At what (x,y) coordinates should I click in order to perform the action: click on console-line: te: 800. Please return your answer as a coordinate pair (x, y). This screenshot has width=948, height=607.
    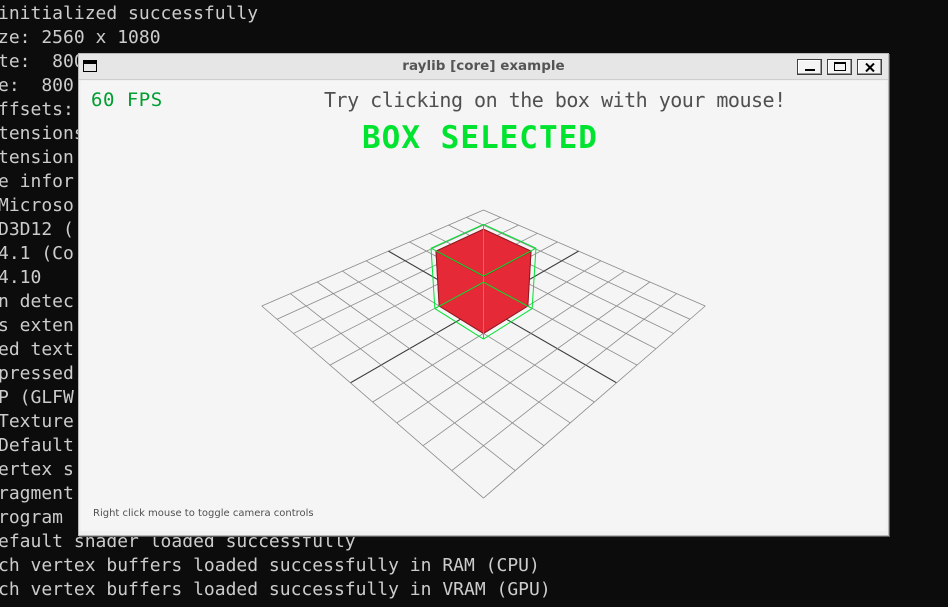
    Looking at the image, I should click on (42, 61).